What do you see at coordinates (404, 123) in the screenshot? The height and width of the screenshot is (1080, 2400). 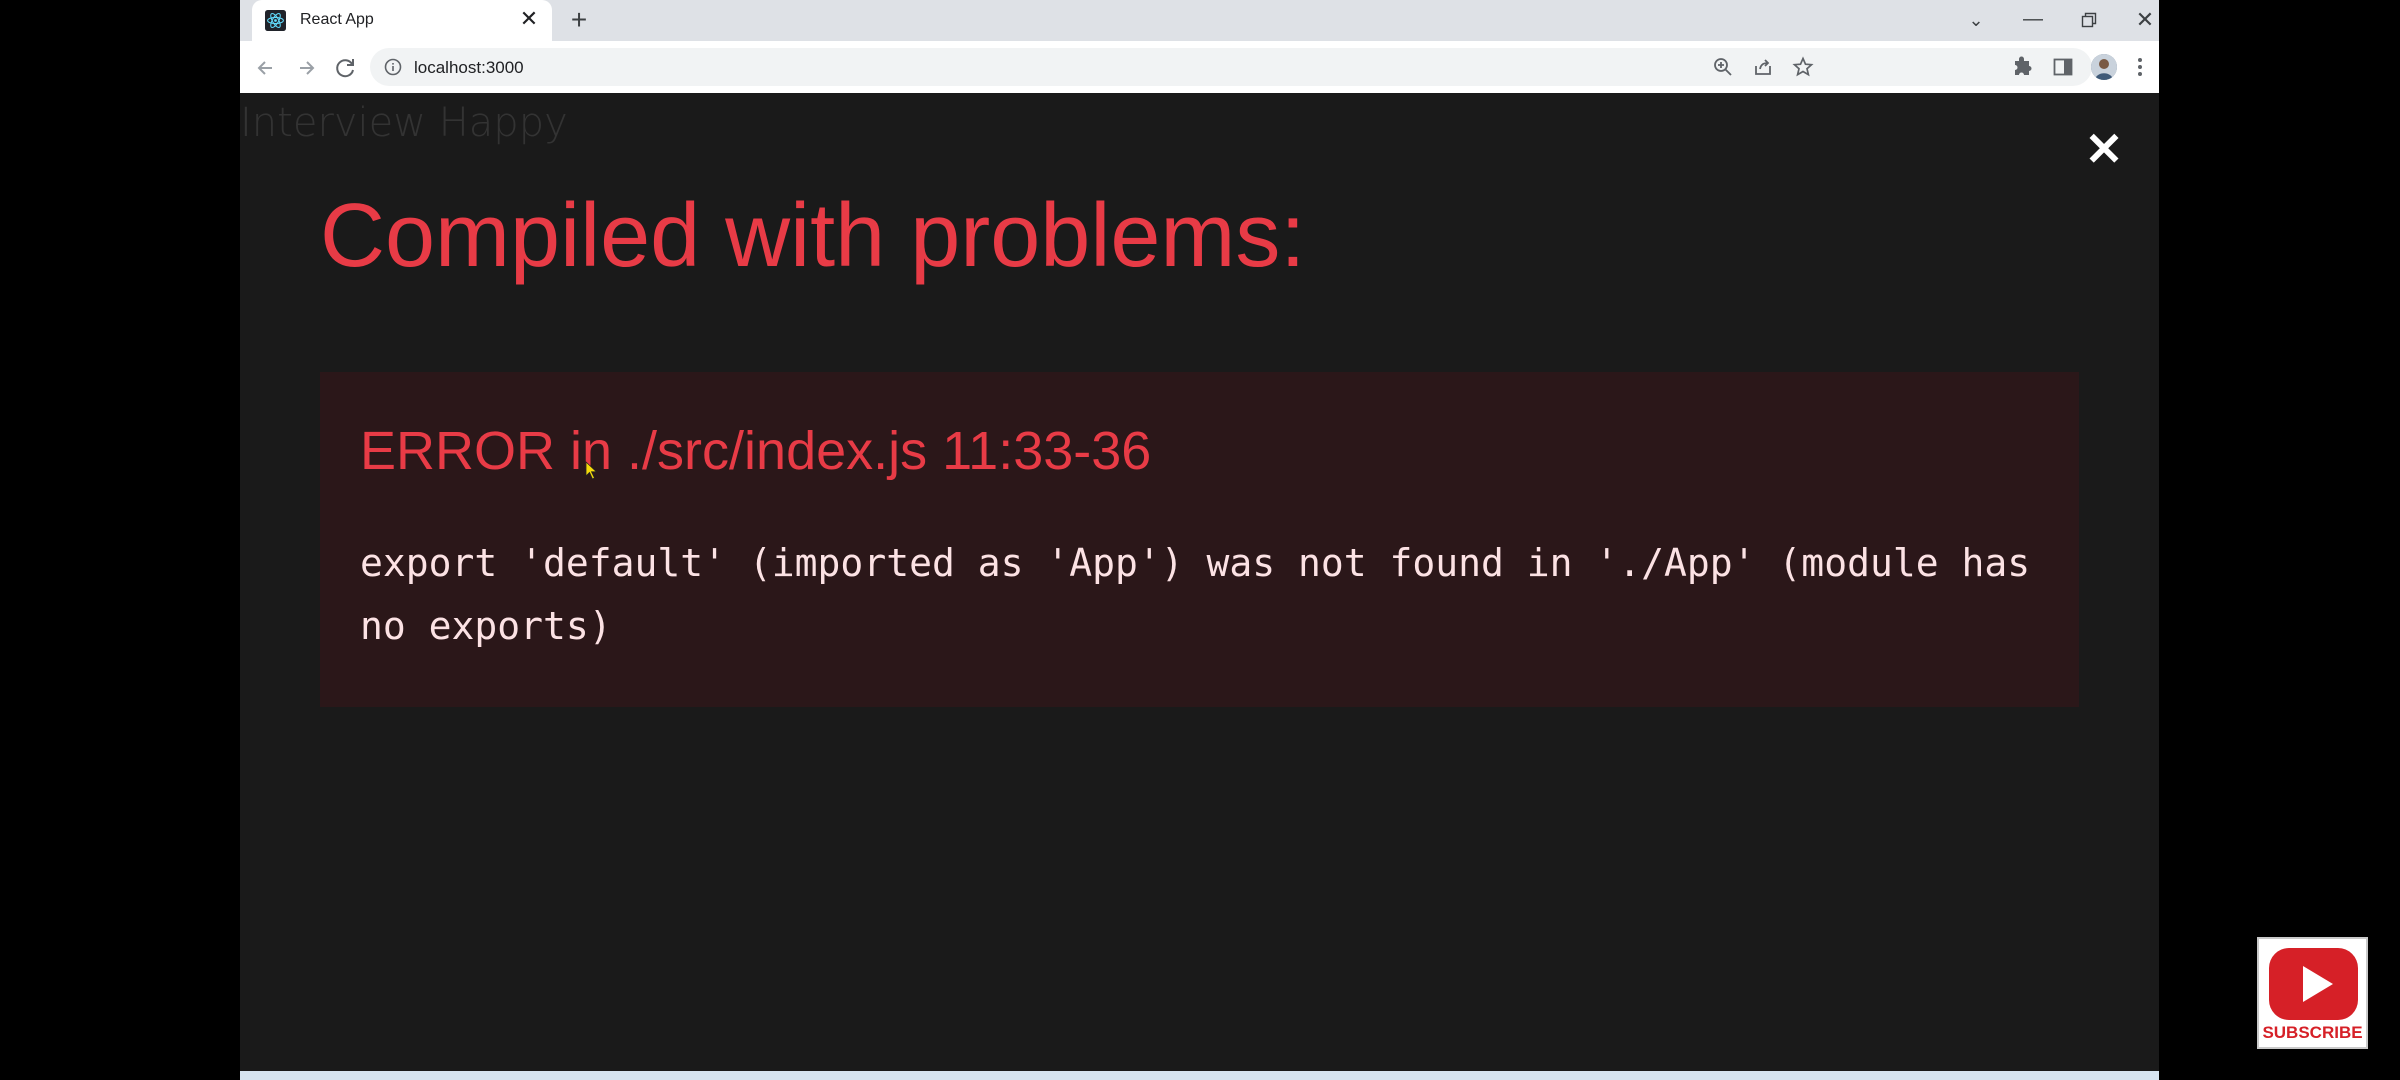 I see `app-title: Interview Happy` at bounding box center [404, 123].